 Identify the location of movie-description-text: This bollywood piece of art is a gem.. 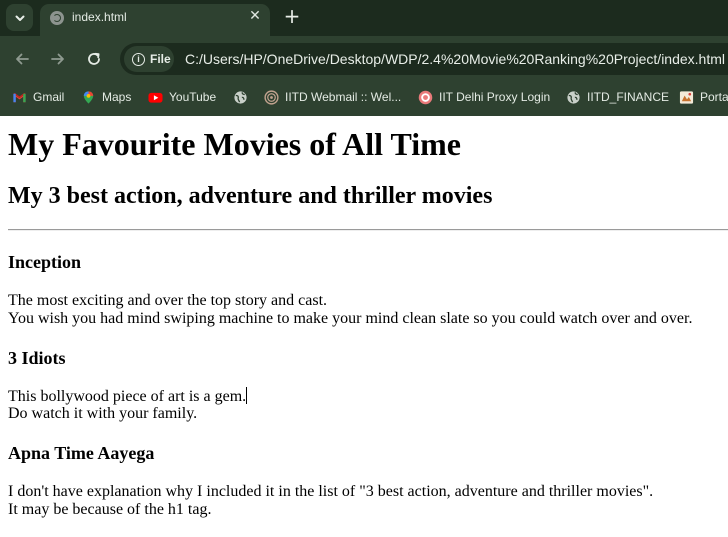
(127, 396).